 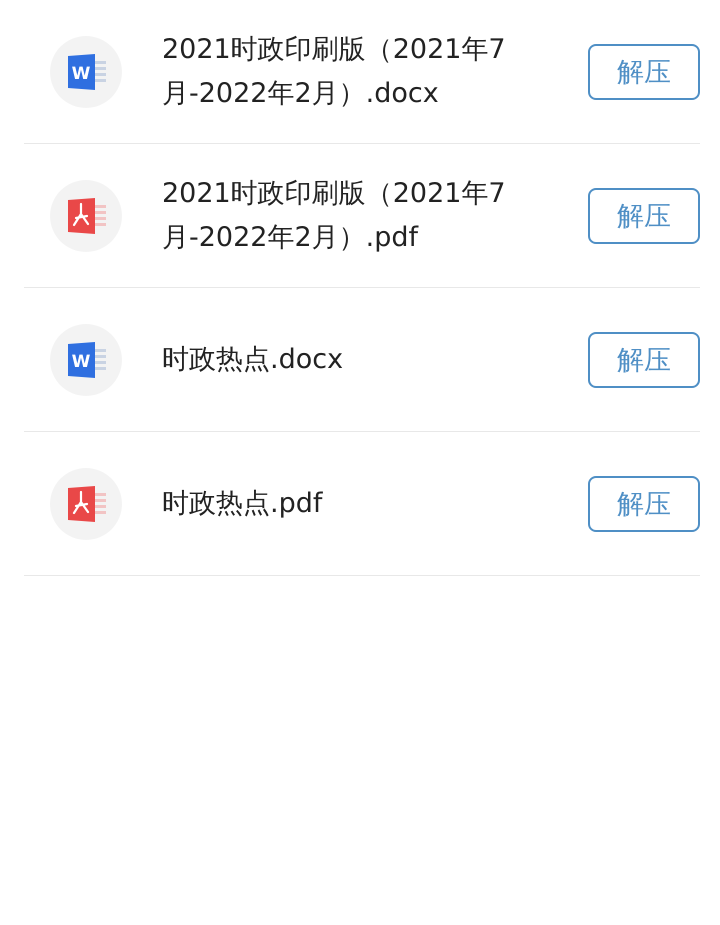 I want to click on file-name: 时政热点.pdf, so click(x=243, y=503).